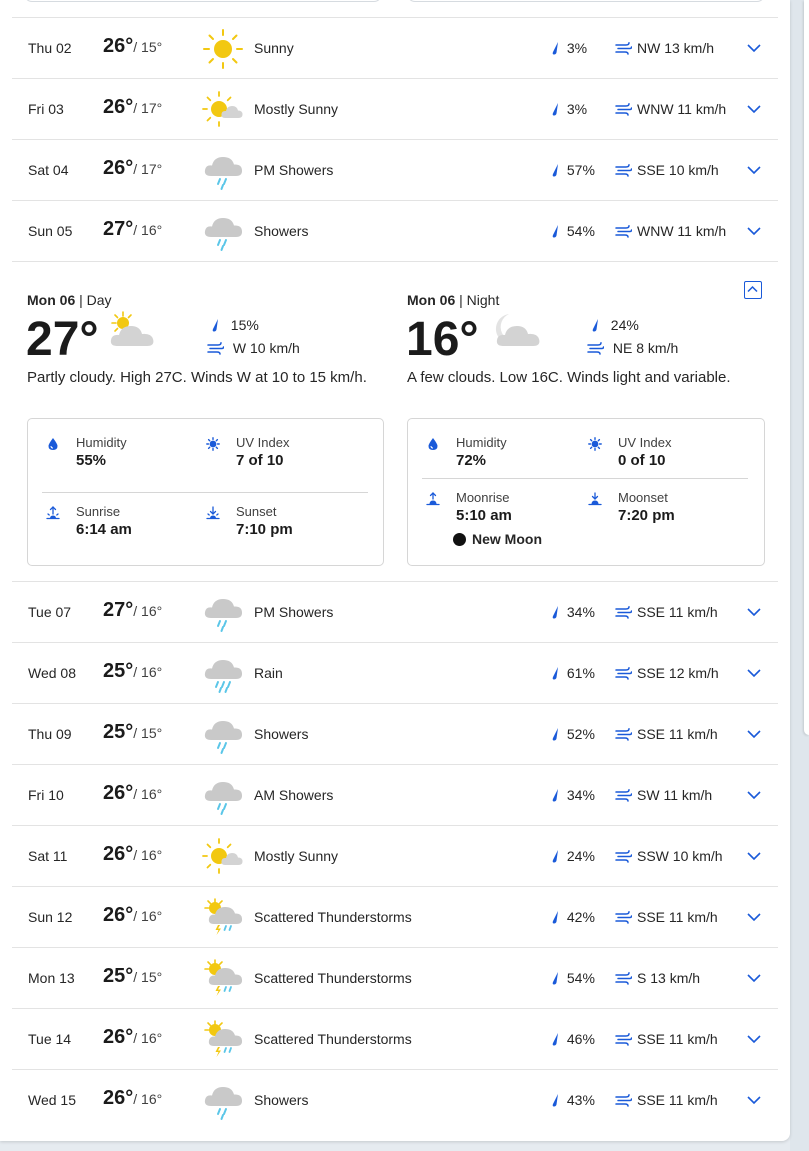 The width and height of the screenshot is (809, 1151). Describe the element at coordinates (395, 734) in the screenshot. I see `forecast-day-row: Thu 09 25°/ 15° Showers 52% SSE 11 km/h` at that location.